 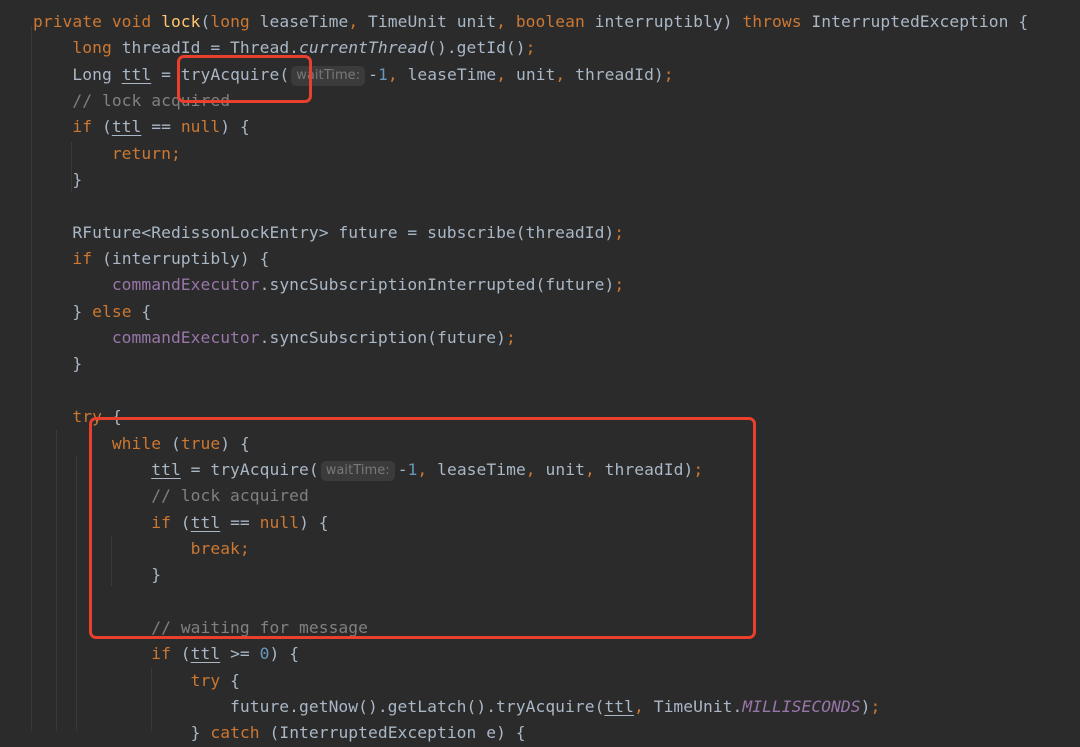 What do you see at coordinates (116, 311) in the screenshot?
I see `keyword: else` at bounding box center [116, 311].